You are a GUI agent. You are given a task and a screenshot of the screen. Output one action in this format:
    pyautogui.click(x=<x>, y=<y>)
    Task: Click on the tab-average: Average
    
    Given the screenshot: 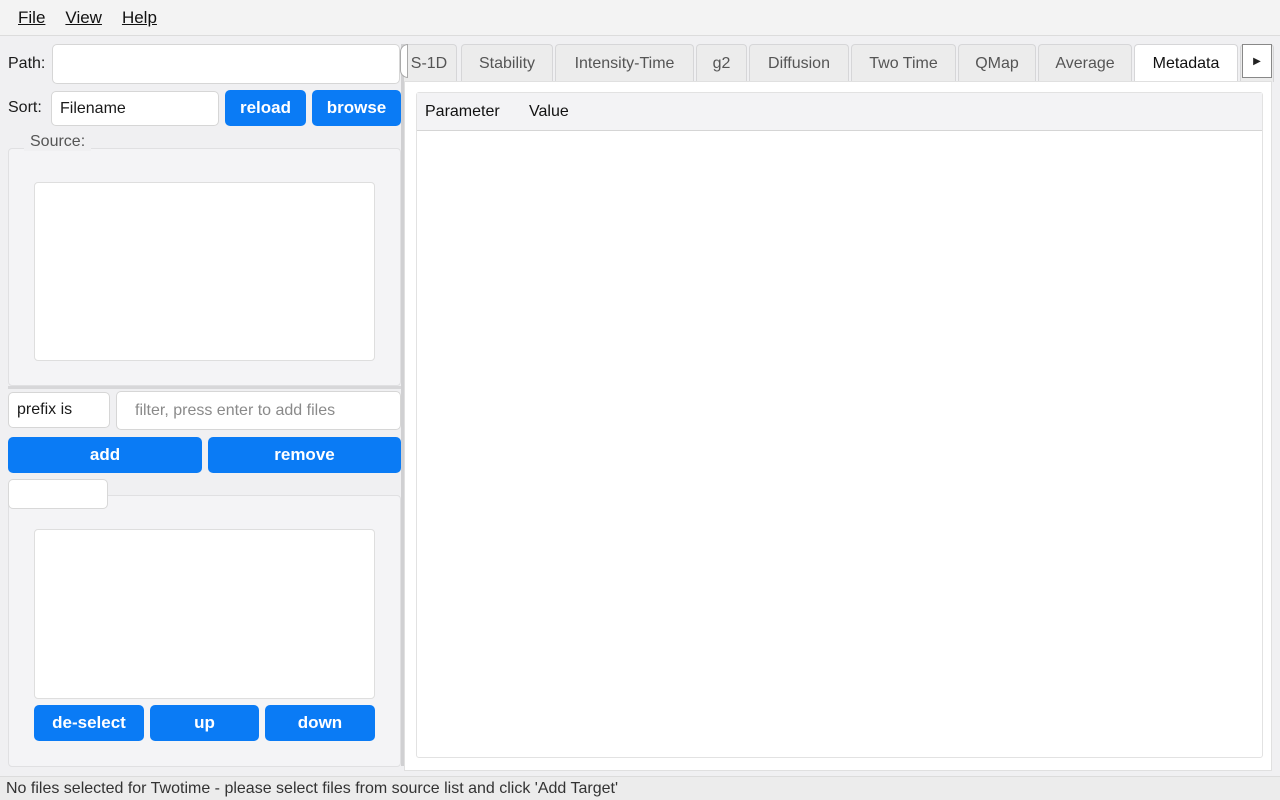 What is the action you would take?
    pyautogui.click(x=1085, y=63)
    